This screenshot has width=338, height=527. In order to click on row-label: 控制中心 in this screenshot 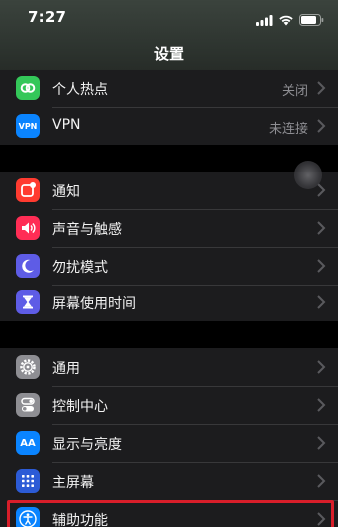, I will do `click(80, 407)`.